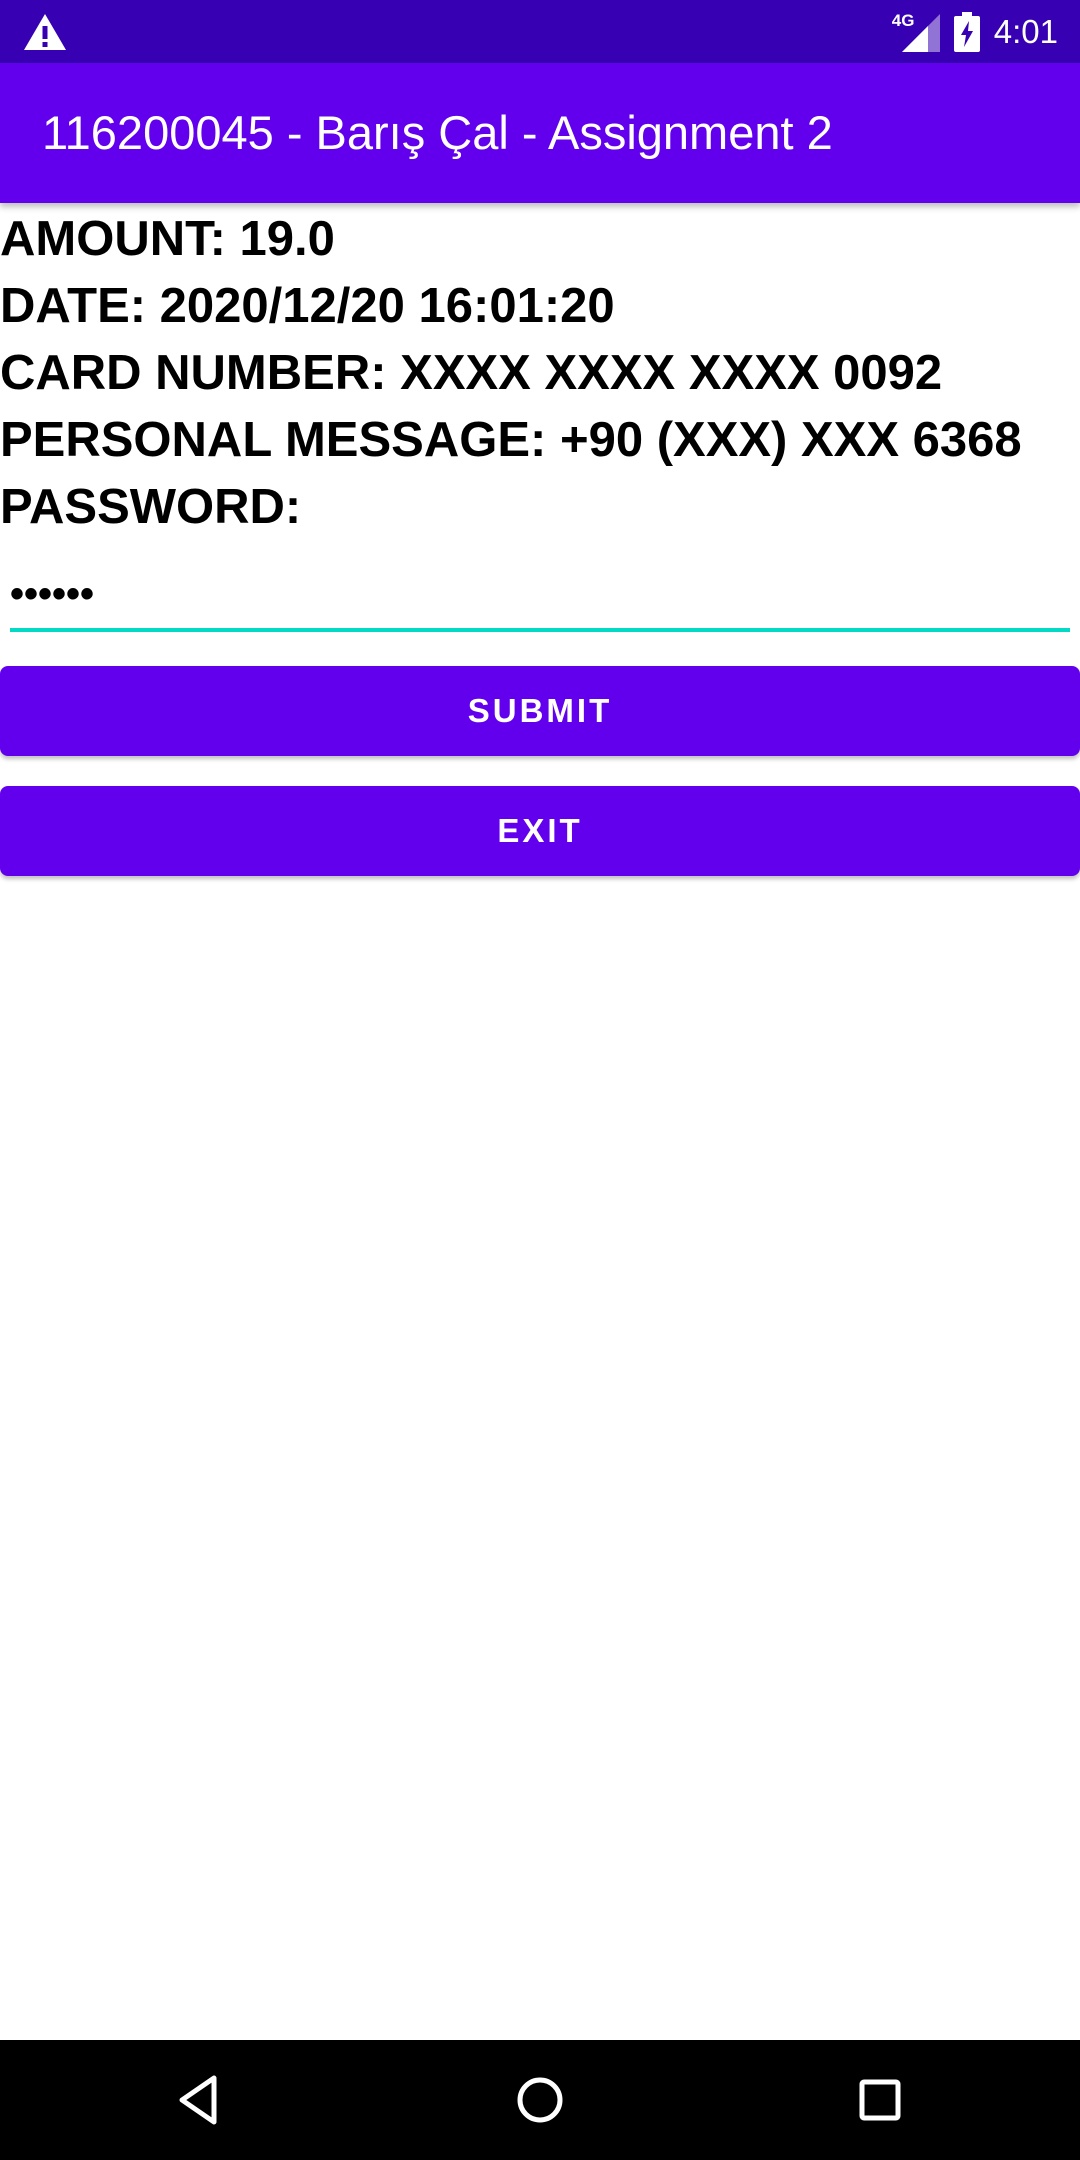  I want to click on date-text: DATE: 2020/12/20 16:01:20, so click(307, 306).